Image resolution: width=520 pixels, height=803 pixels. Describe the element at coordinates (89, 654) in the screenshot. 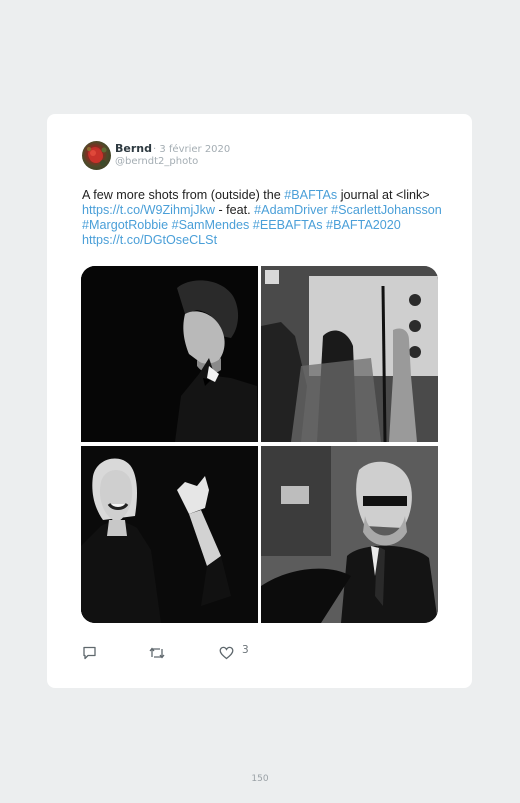

I see `reply-icon` at that location.